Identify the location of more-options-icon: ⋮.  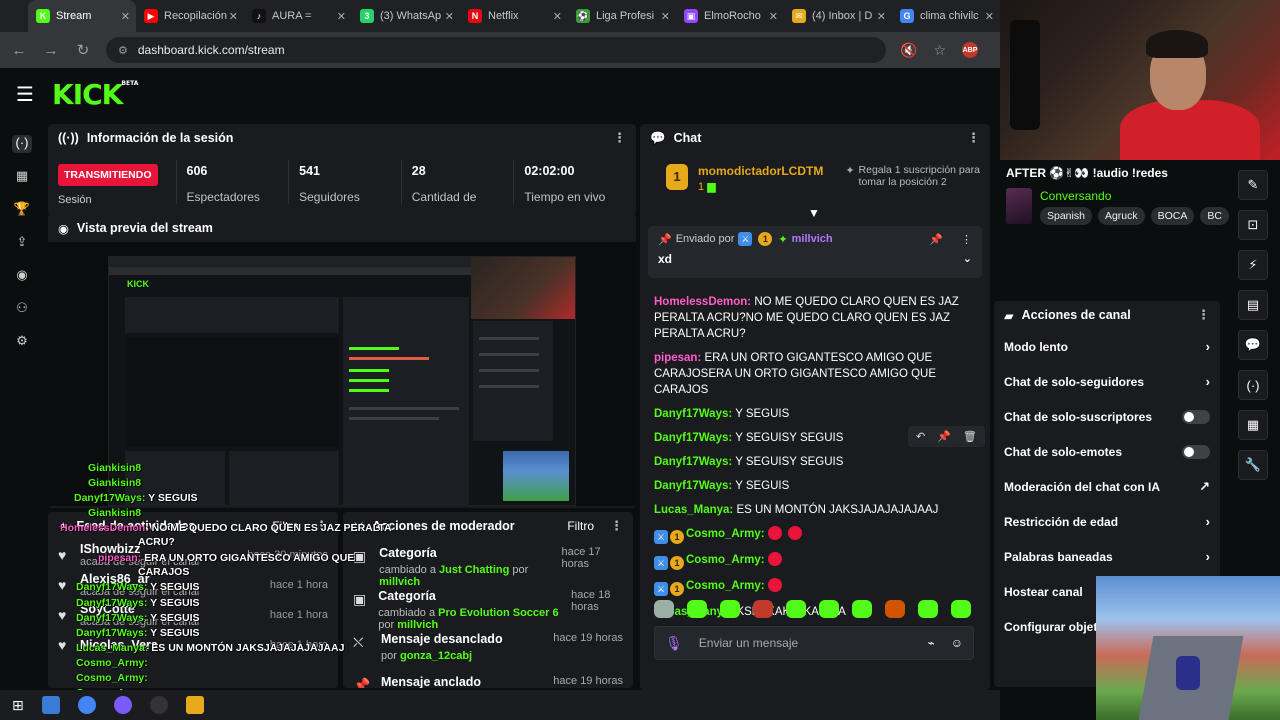
(619, 138).